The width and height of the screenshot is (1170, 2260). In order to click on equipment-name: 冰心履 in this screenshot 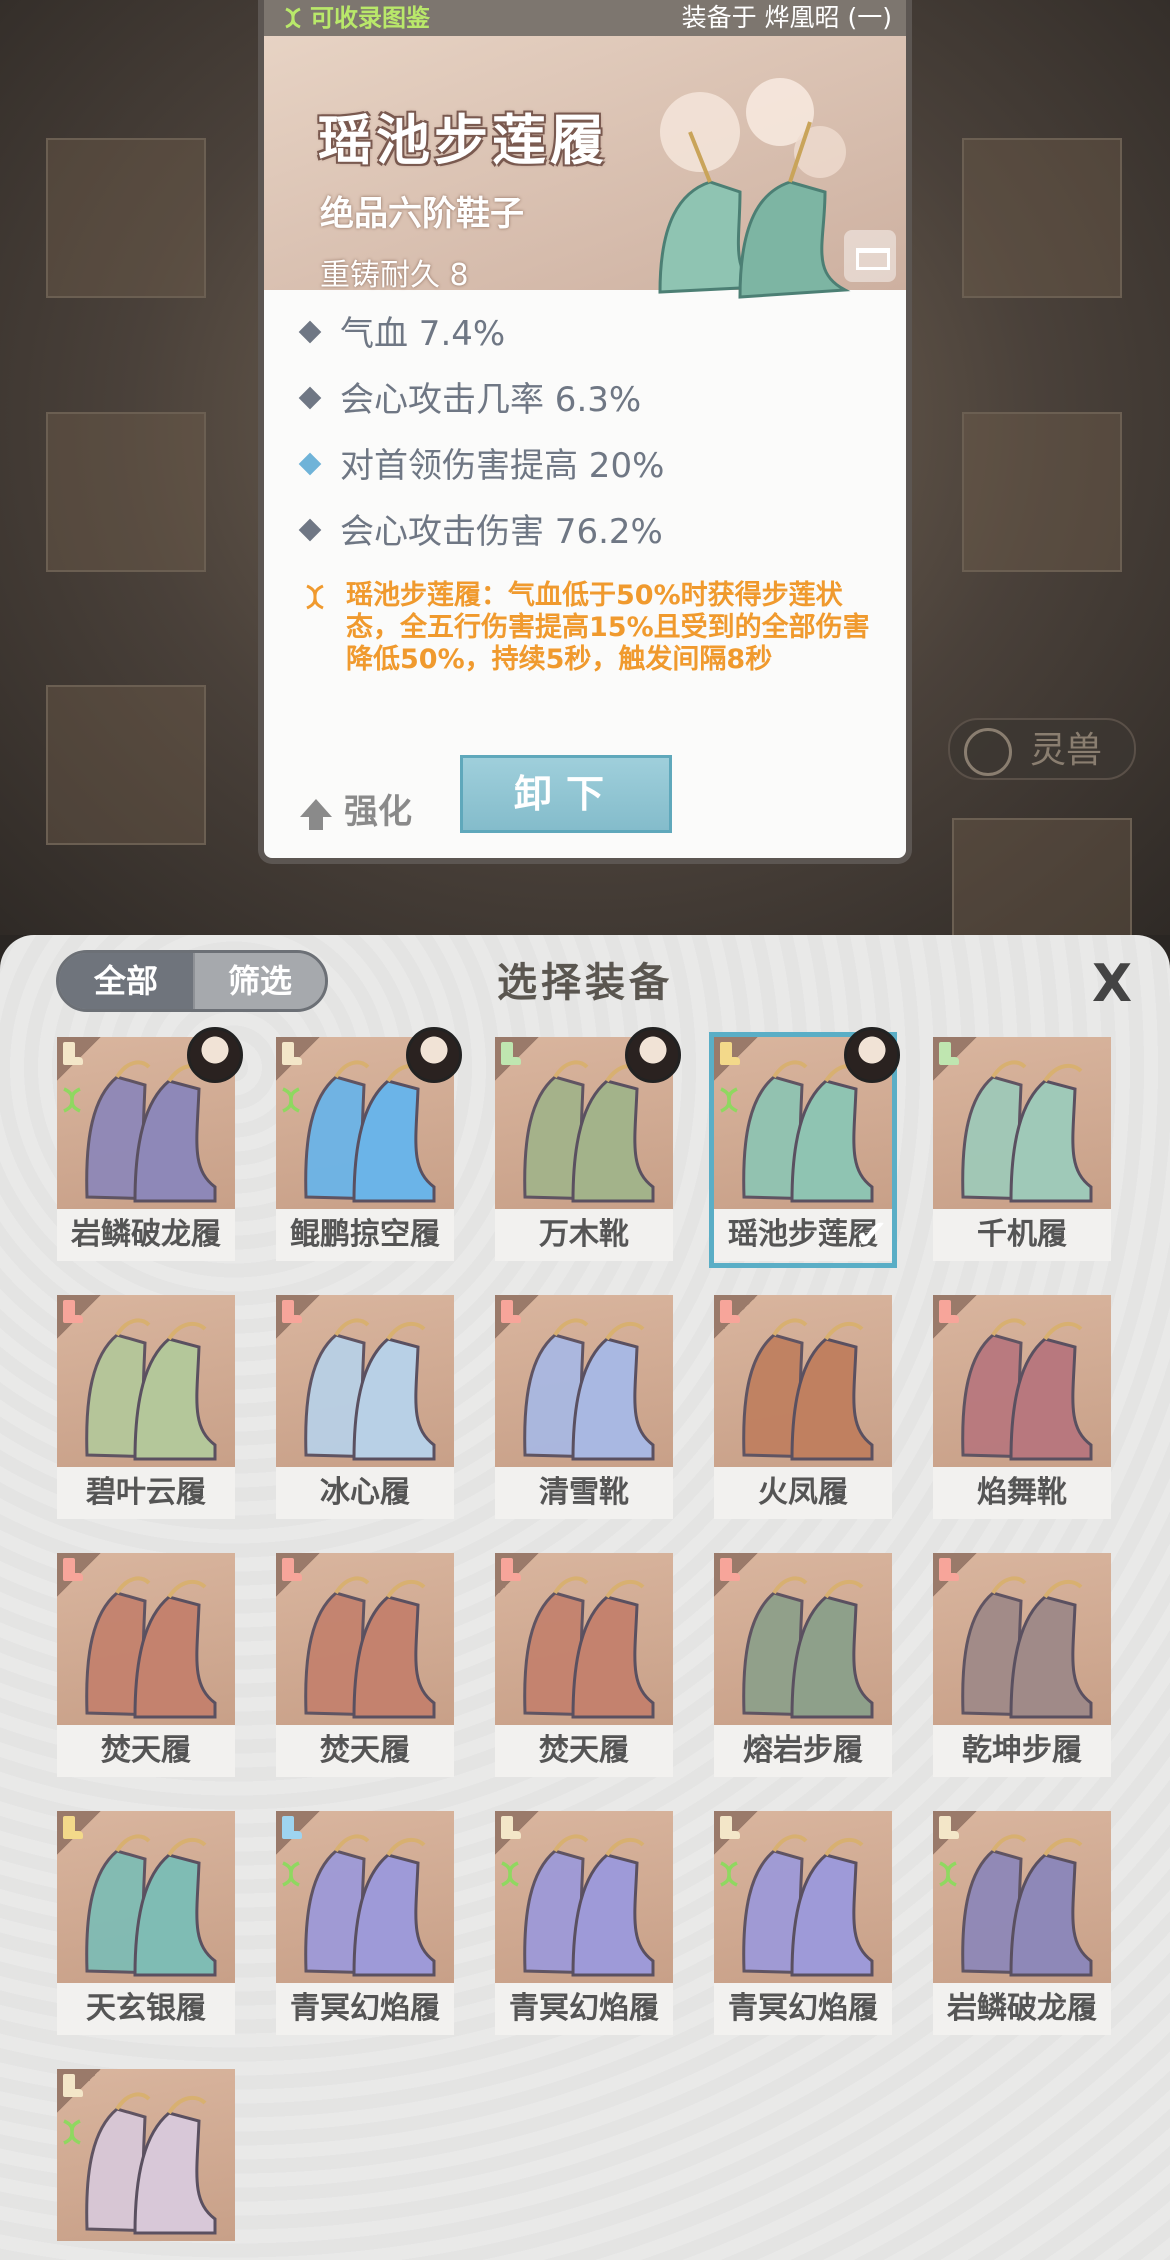, I will do `click(365, 1493)`.